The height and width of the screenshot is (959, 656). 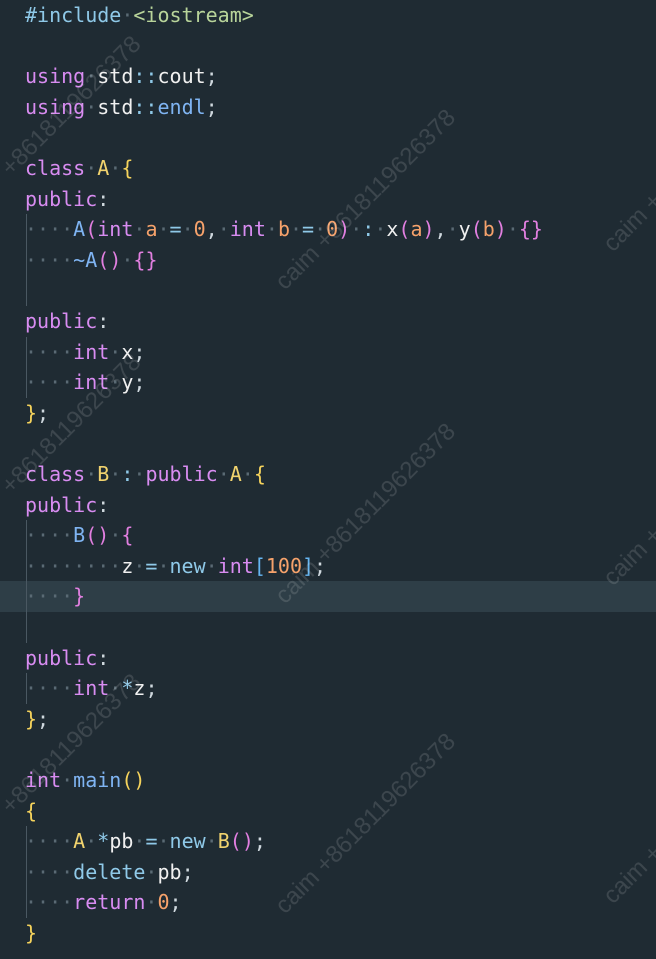 What do you see at coordinates (103, 902) in the screenshot?
I see `code-text: ····return·0;` at bounding box center [103, 902].